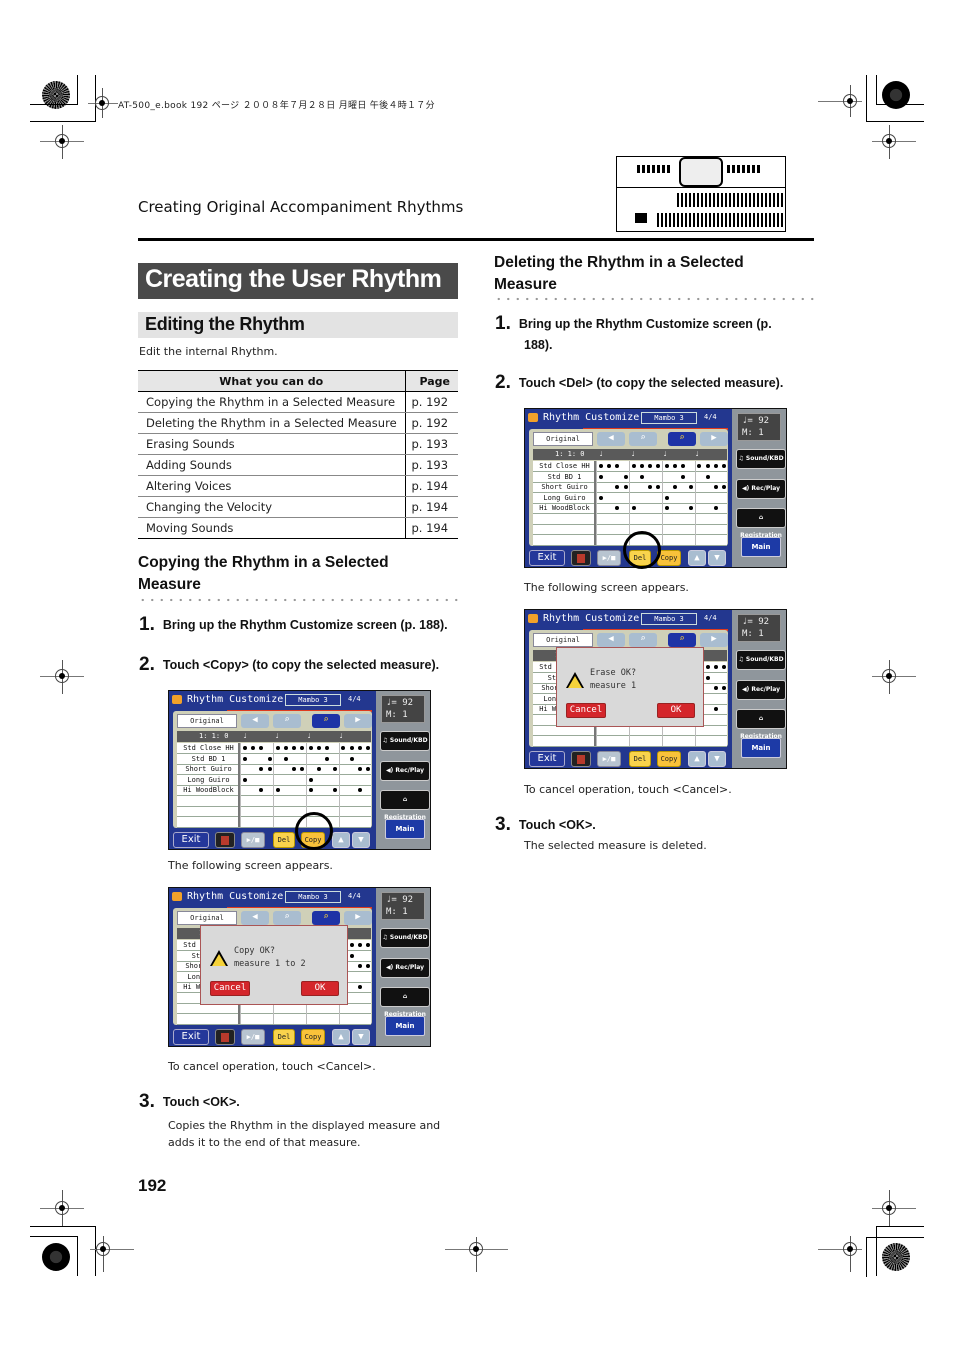 The height and width of the screenshot is (1351, 954). I want to click on page-ref-cell: p. 193, so click(431, 465).